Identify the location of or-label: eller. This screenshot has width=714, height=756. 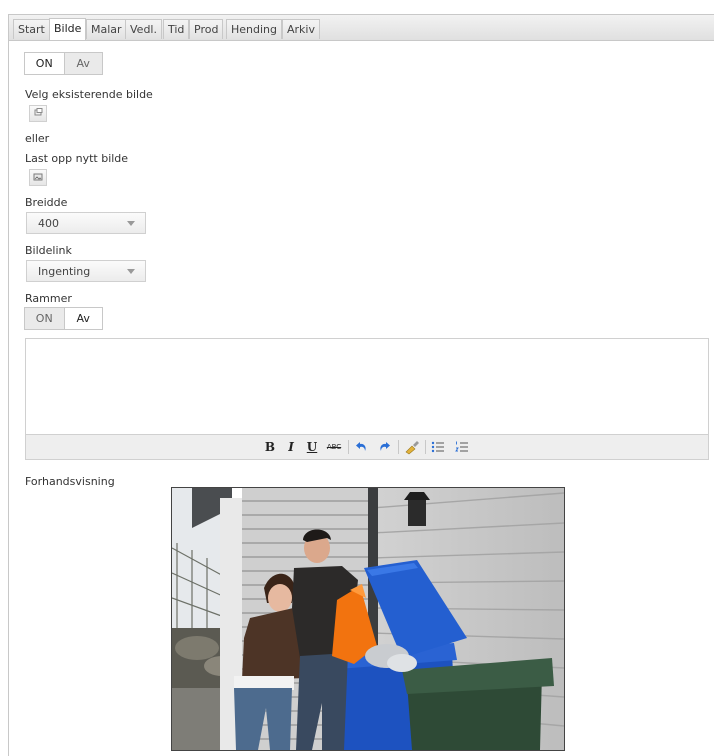
(37, 138).